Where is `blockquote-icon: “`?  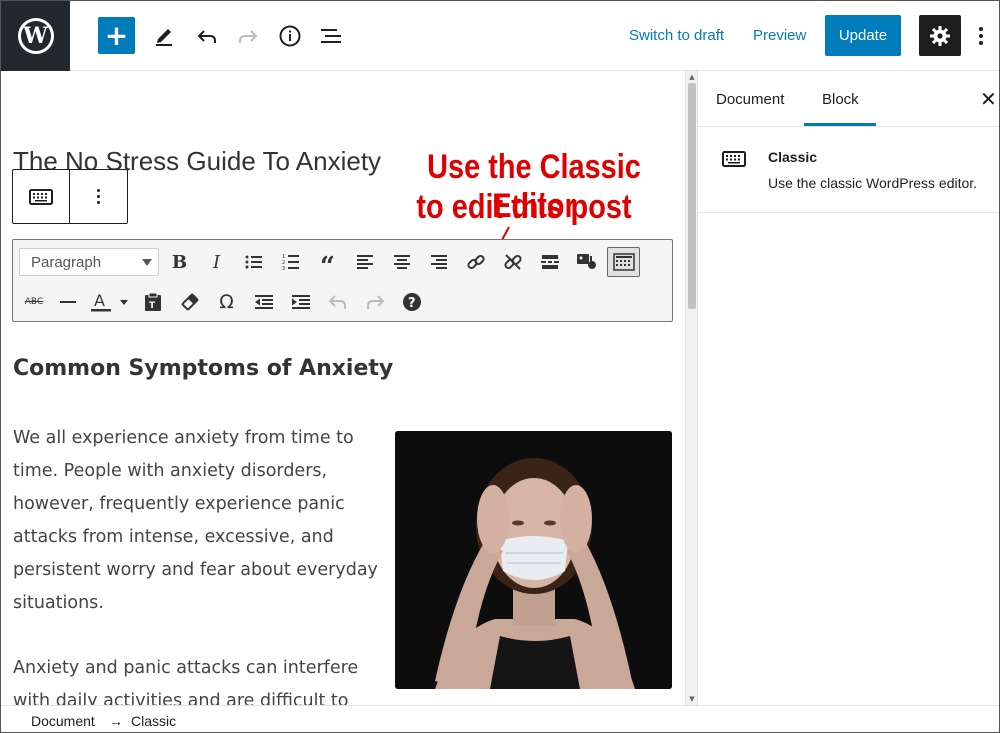
blockquote-icon: “ is located at coordinates (327, 267).